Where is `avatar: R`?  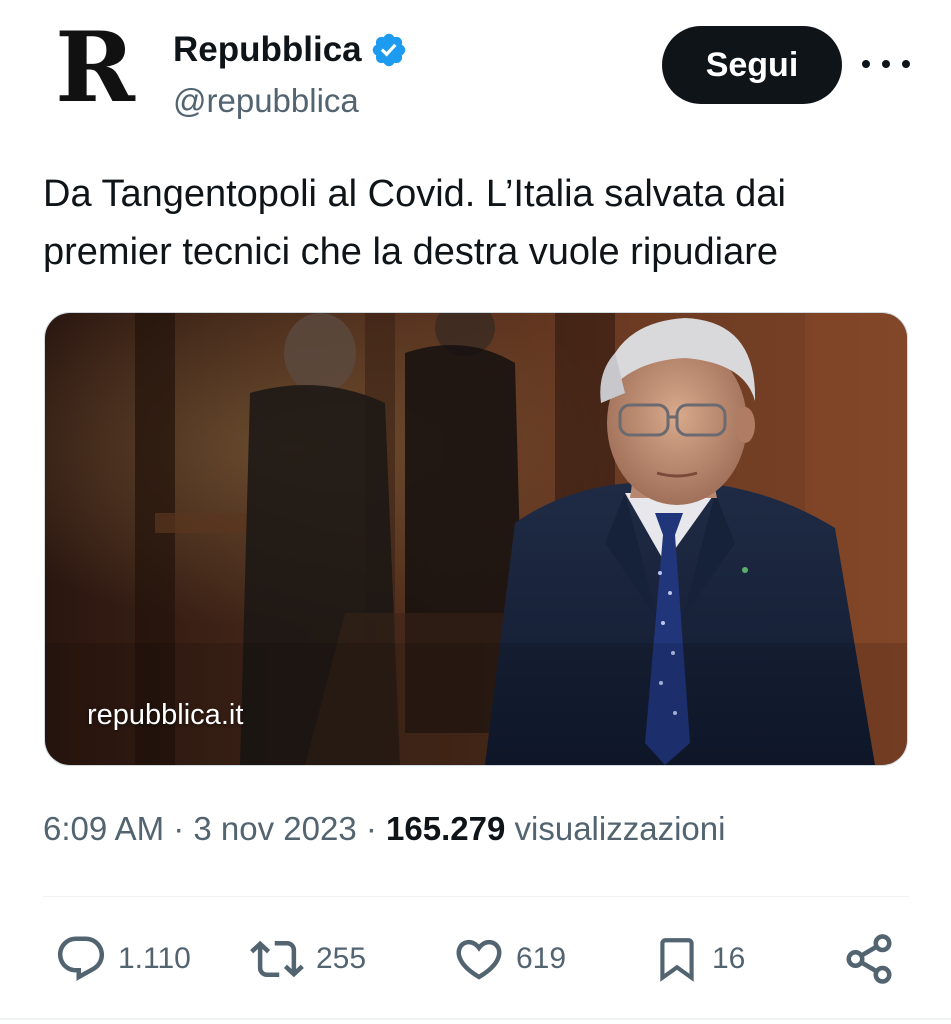
avatar: R is located at coordinates (95, 68).